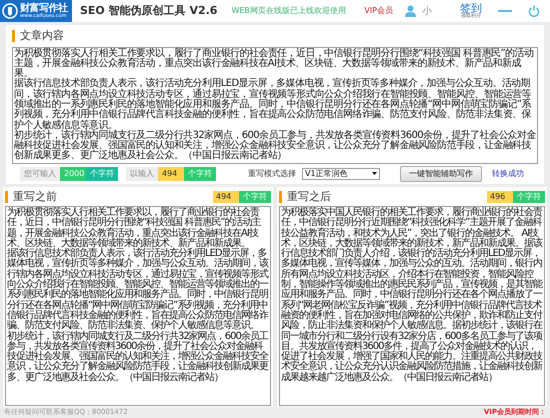 This screenshot has width=550, height=418. Describe the element at coordinates (500, 196) in the screenshot. I see `count-value: 496` at that location.